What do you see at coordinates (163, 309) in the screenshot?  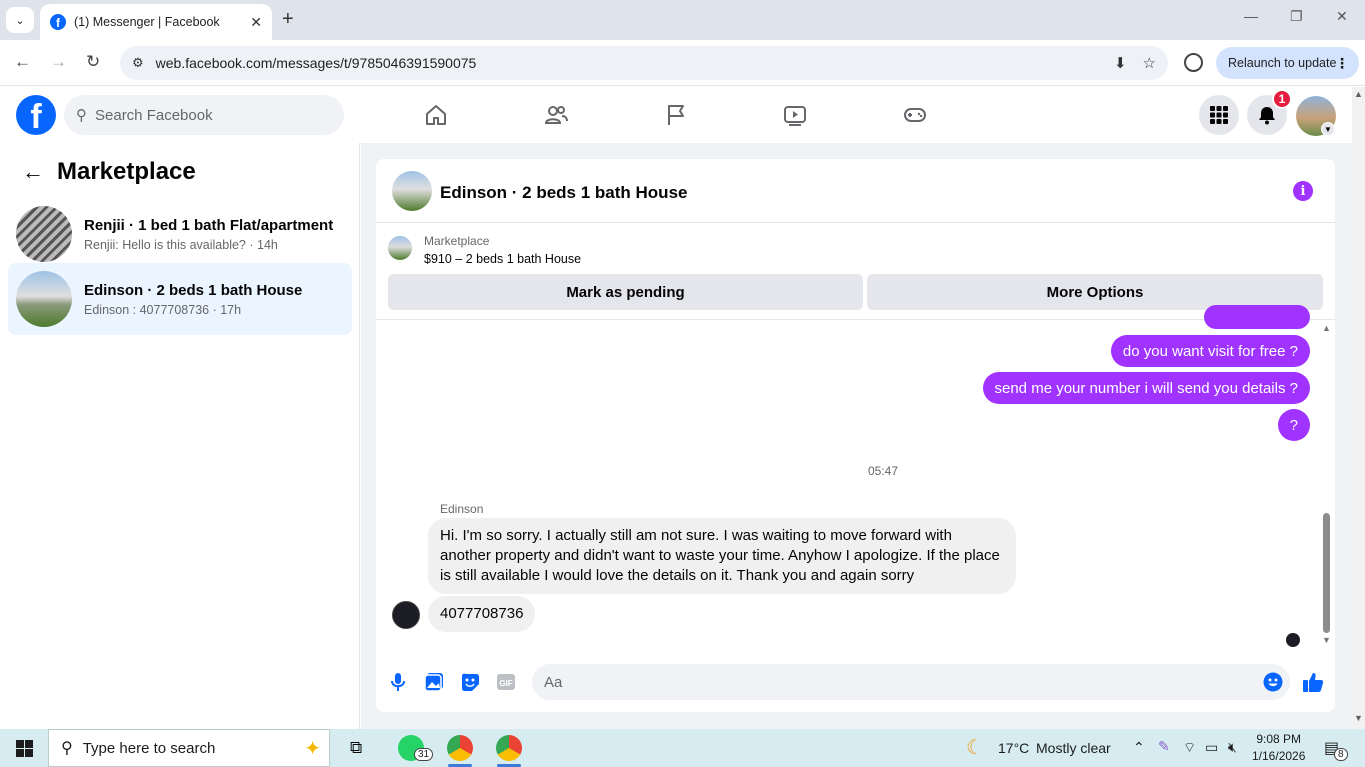 I see `conversation-preview: Edinson : 4077708736 · 17h` at bounding box center [163, 309].